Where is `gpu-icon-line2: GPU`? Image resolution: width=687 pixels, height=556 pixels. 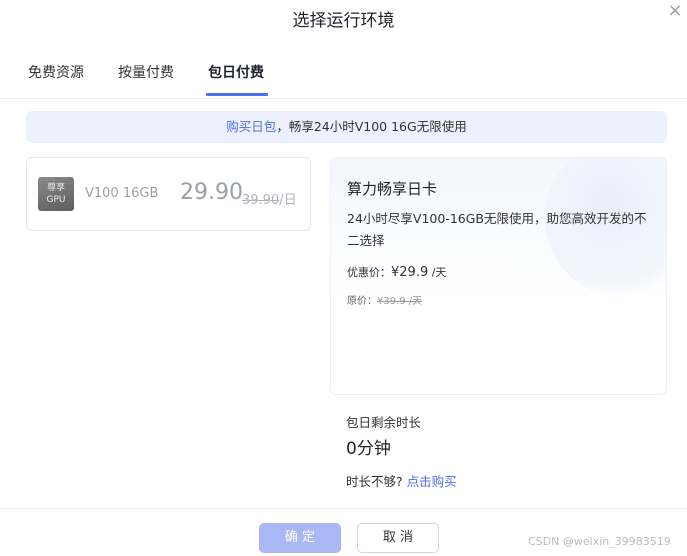 gpu-icon-line2: GPU is located at coordinates (56, 200).